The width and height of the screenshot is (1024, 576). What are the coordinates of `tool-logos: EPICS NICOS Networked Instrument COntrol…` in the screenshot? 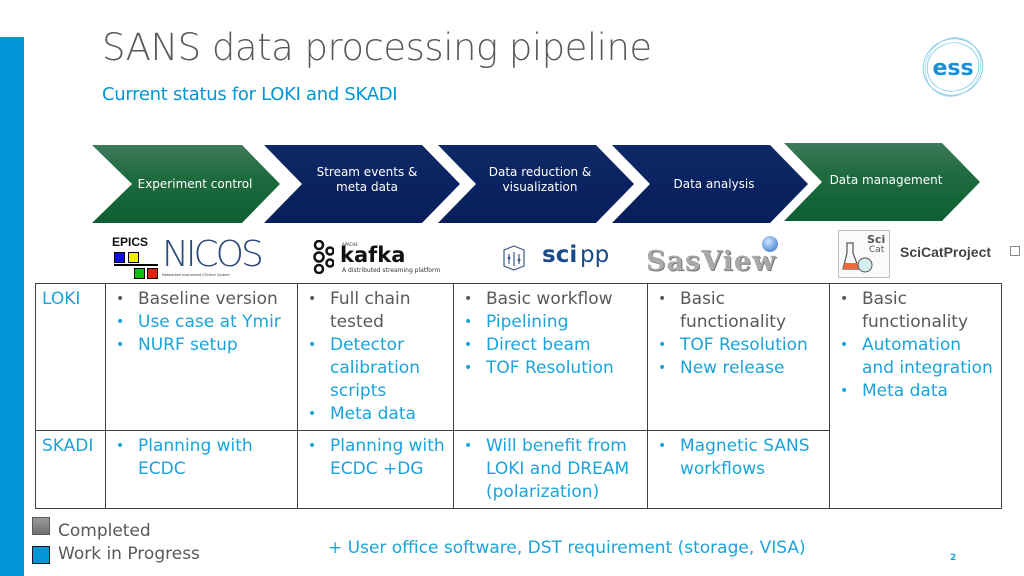 It's located at (512, 254).